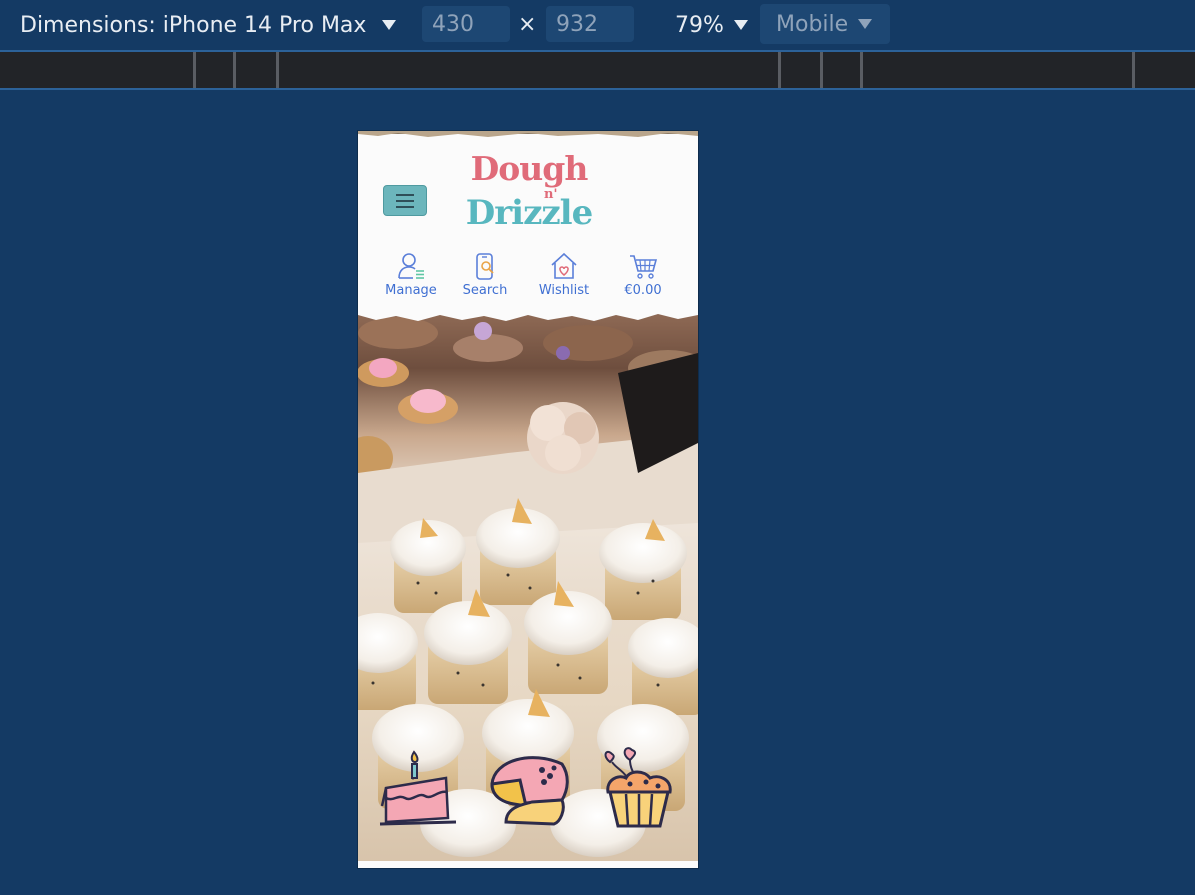 The height and width of the screenshot is (895, 1195). Describe the element at coordinates (564, 290) in the screenshot. I see `nav-wishlist-label: Wishlist` at that location.